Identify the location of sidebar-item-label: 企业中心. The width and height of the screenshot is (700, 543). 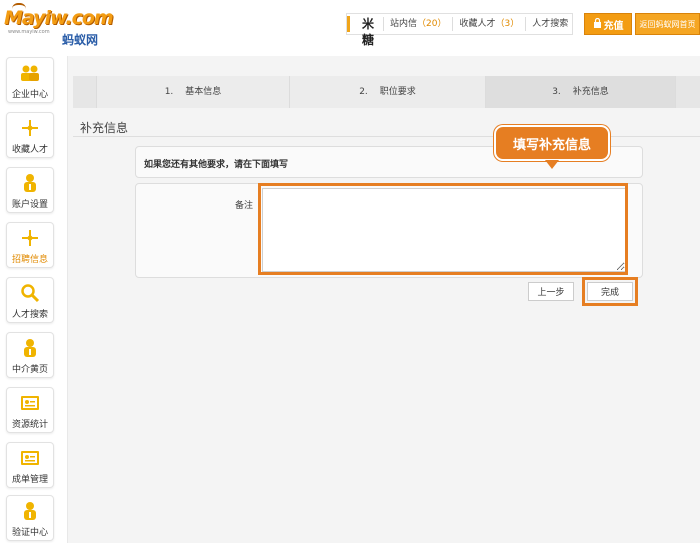
(29, 95).